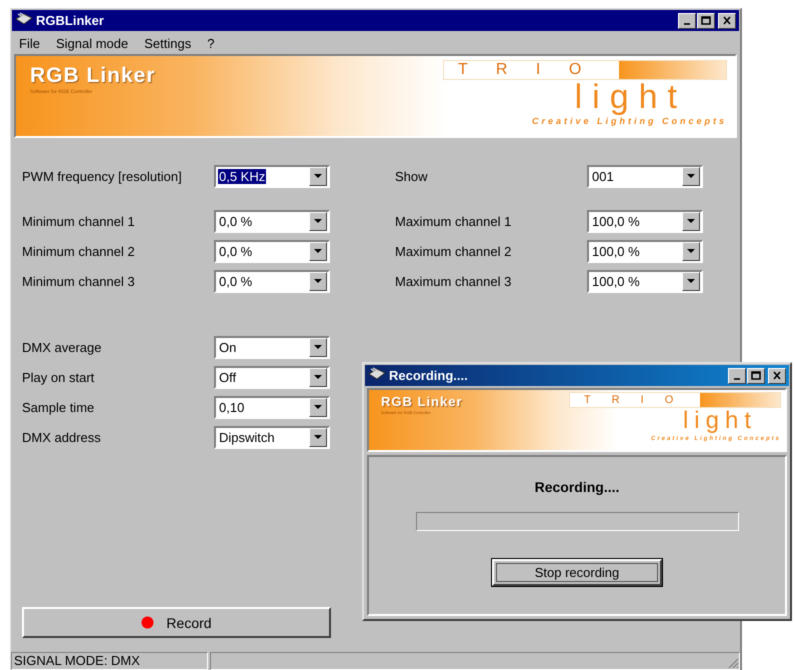  What do you see at coordinates (59, 377) in the screenshot?
I see `field-label: Play on start` at bounding box center [59, 377].